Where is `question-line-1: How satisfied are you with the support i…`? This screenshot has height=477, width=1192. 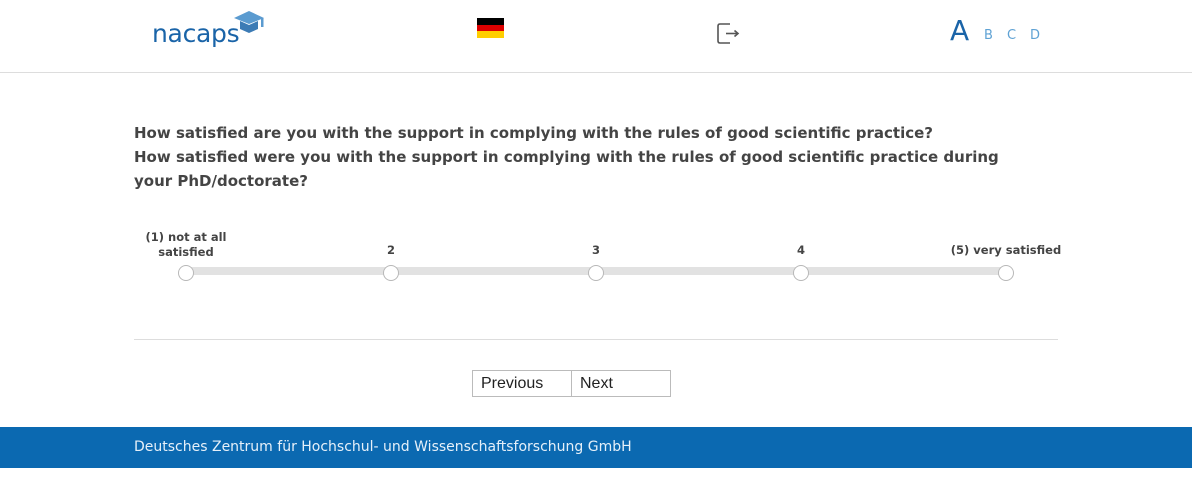 question-line-1: How satisfied are you with the support i… is located at coordinates (533, 133).